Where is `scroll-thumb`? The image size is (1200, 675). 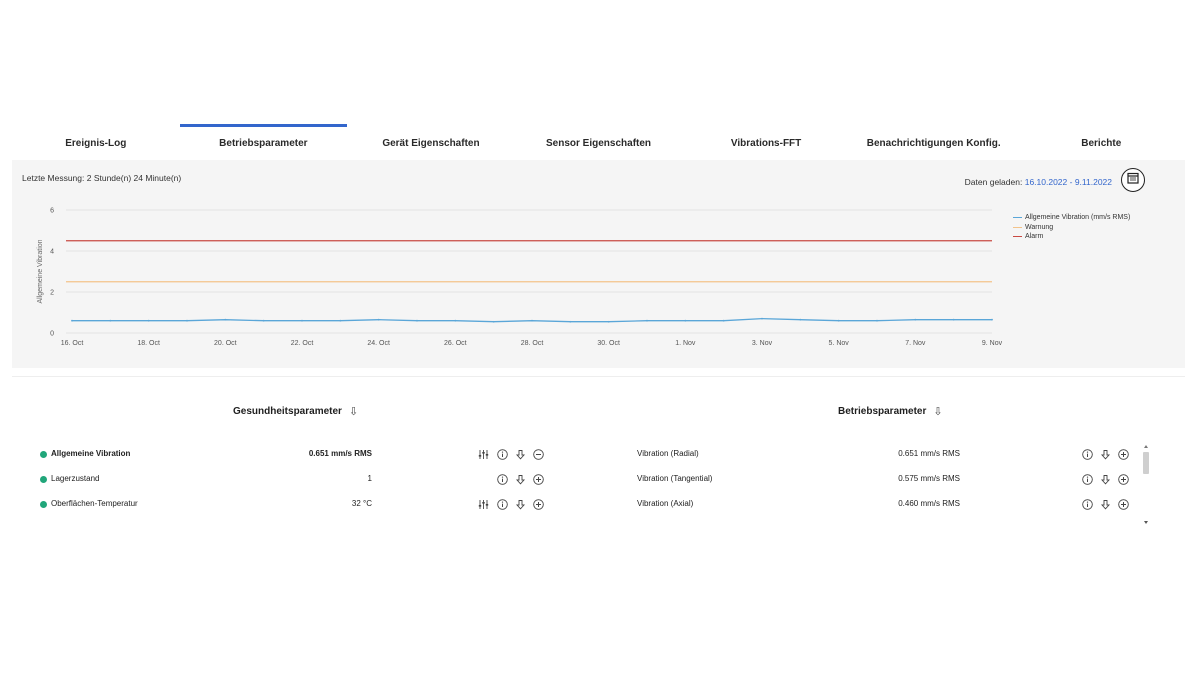 scroll-thumb is located at coordinates (1146, 463).